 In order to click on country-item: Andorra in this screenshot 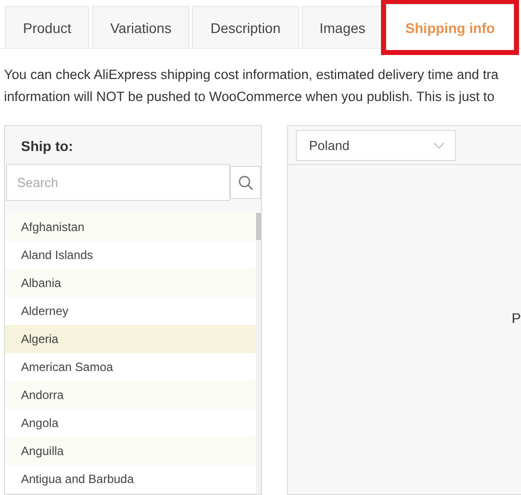, I will do `click(130, 395)`.